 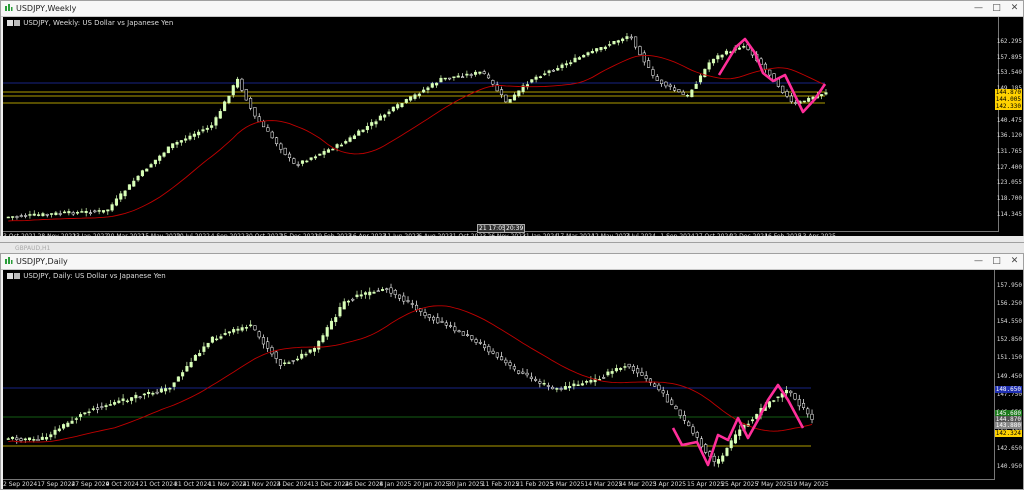 What do you see at coordinates (10, 23) in the screenshot?
I see `symbol-icon` at bounding box center [10, 23].